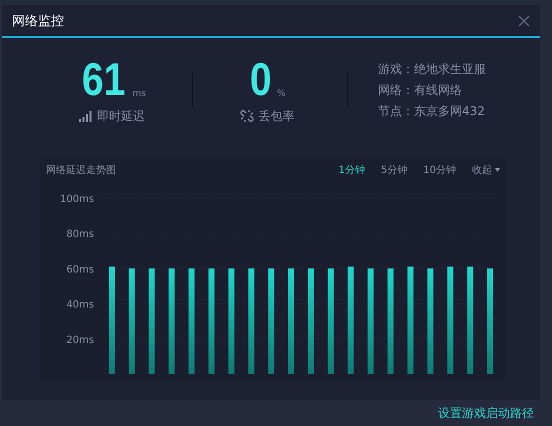  I want to click on time-range-tab: 10分钟, so click(439, 170).